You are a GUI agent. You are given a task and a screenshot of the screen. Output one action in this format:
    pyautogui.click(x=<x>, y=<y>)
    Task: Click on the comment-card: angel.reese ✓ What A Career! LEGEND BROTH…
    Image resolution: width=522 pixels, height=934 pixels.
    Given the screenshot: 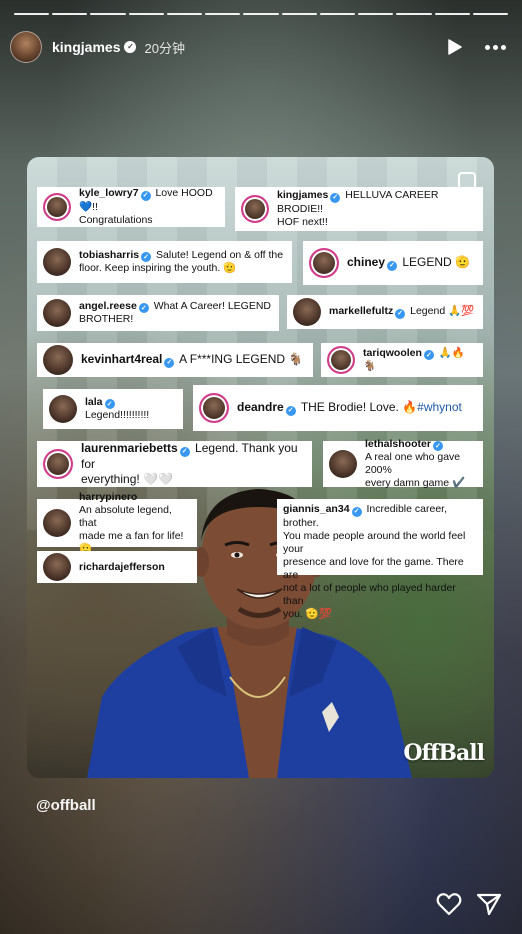 What is the action you would take?
    pyautogui.click(x=158, y=313)
    